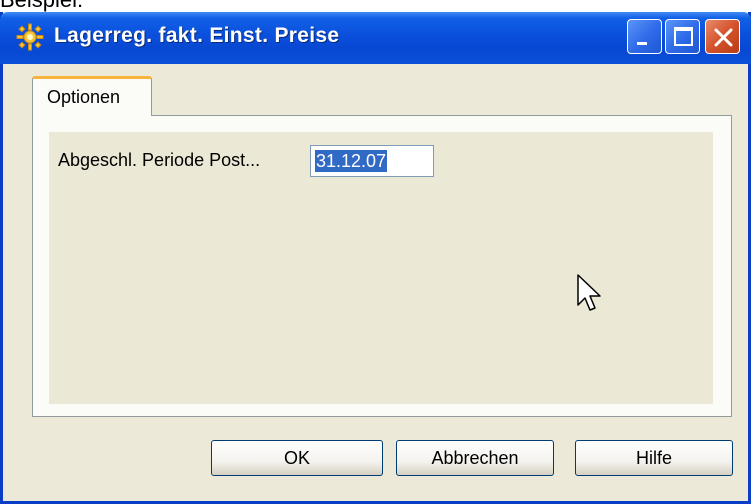  I want to click on caption-text: Beispiel:, so click(41, 6).